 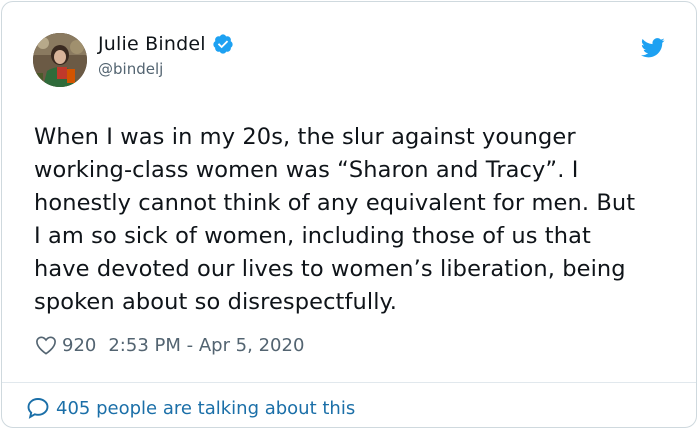 What do you see at coordinates (349, 382) in the screenshot?
I see `divider` at bounding box center [349, 382].